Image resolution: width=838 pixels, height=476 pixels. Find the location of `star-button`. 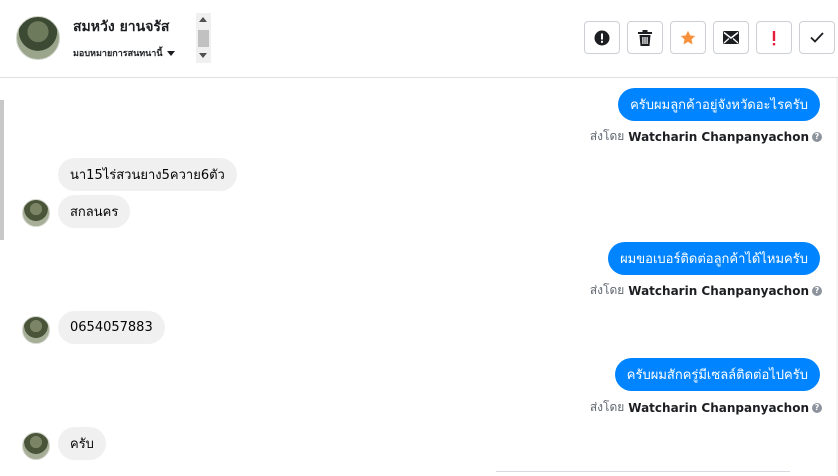

star-button is located at coordinates (688, 37).